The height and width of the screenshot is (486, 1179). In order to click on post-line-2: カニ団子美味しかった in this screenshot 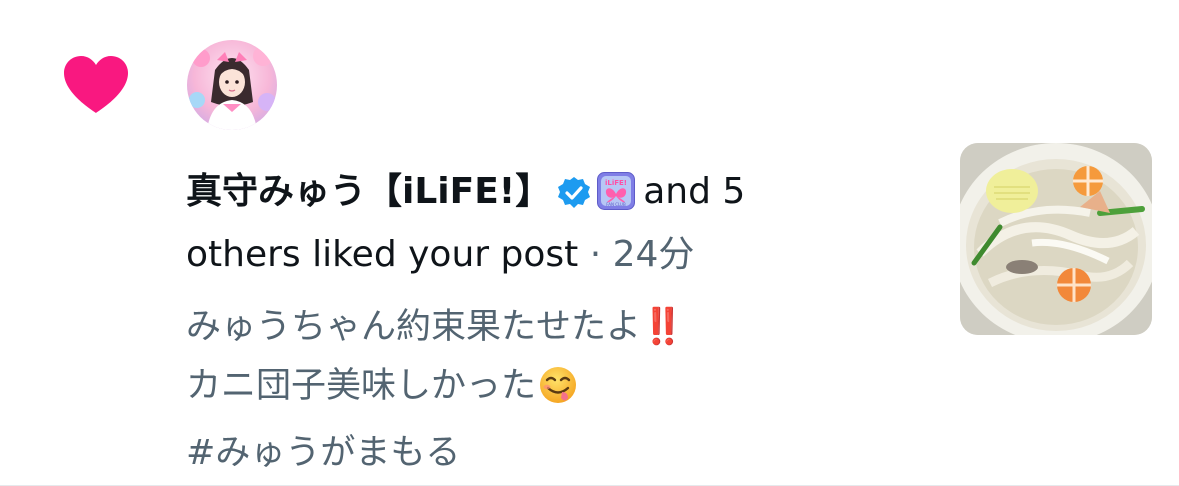, I will do `click(546, 390)`.